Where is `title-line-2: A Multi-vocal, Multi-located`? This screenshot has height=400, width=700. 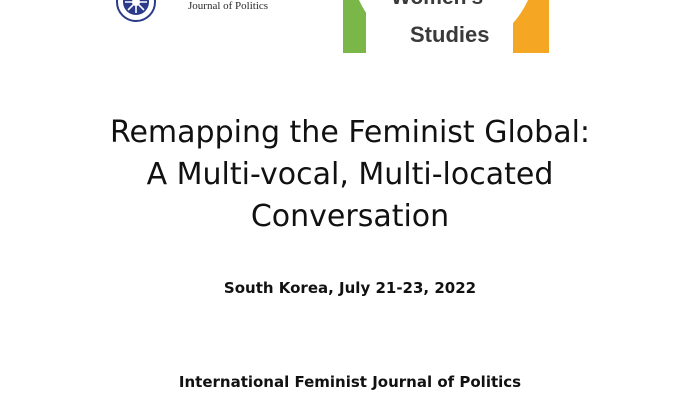 title-line-2: A Multi-vocal, Multi-located is located at coordinates (350, 174).